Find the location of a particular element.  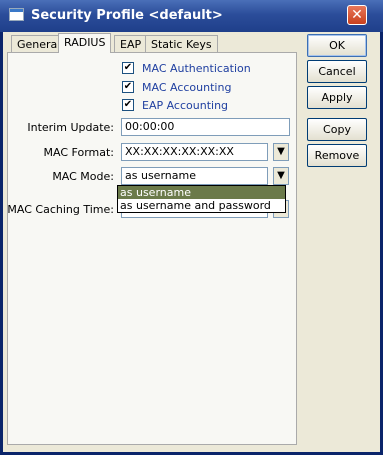

tab-radius: RADIUS is located at coordinates (85, 43).